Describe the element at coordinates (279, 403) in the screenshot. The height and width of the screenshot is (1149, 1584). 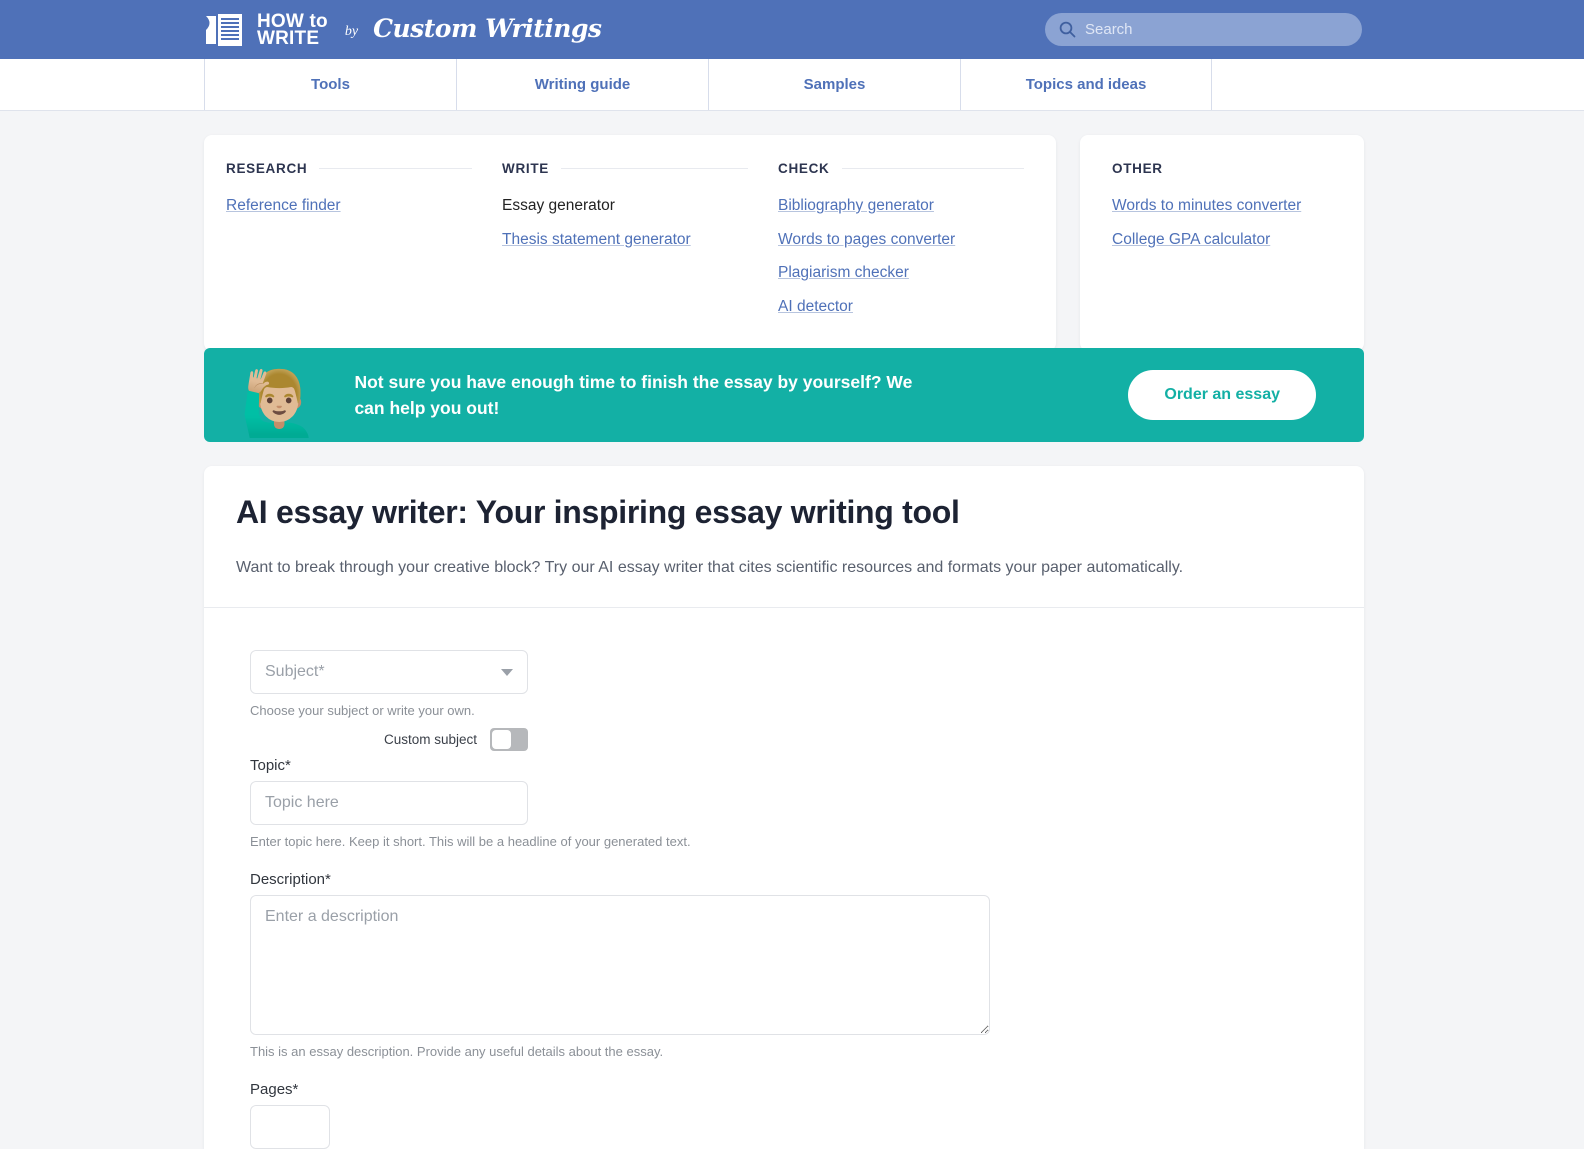
I see `person-raising-hand-emoji: 🙋🏼‍♂️` at that location.